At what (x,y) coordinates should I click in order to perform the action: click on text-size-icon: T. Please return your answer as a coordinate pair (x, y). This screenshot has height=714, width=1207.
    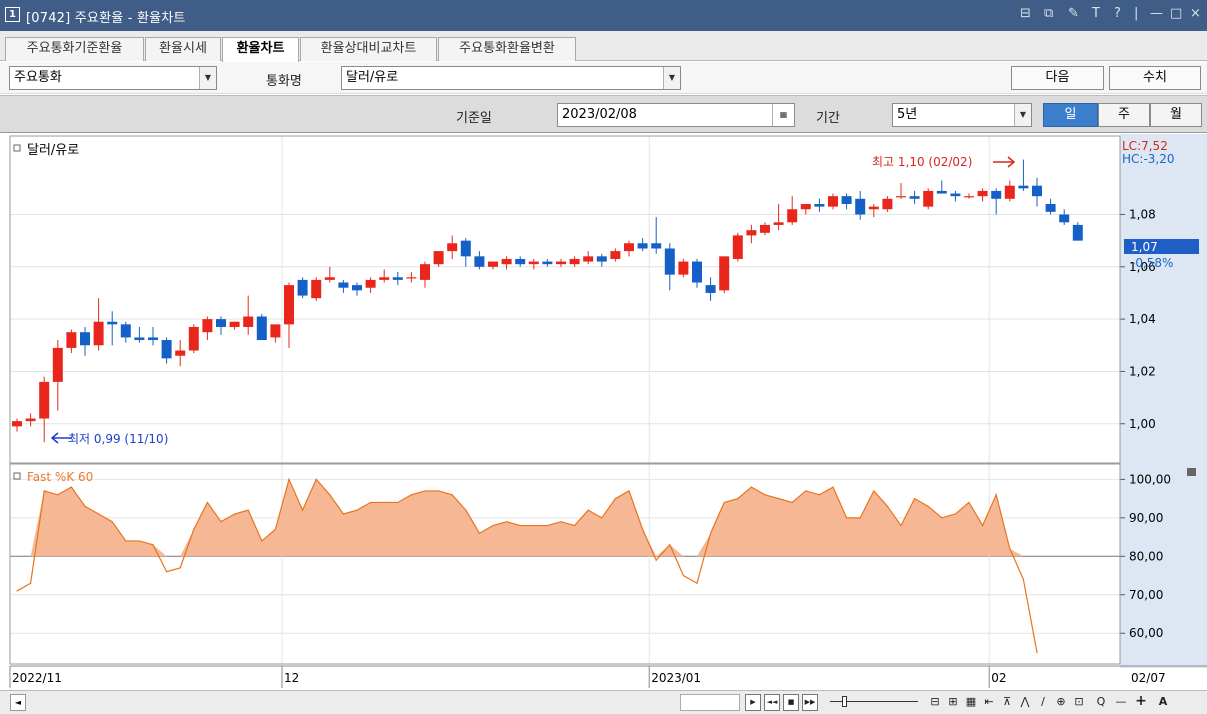
    Looking at the image, I should click on (1096, 13).